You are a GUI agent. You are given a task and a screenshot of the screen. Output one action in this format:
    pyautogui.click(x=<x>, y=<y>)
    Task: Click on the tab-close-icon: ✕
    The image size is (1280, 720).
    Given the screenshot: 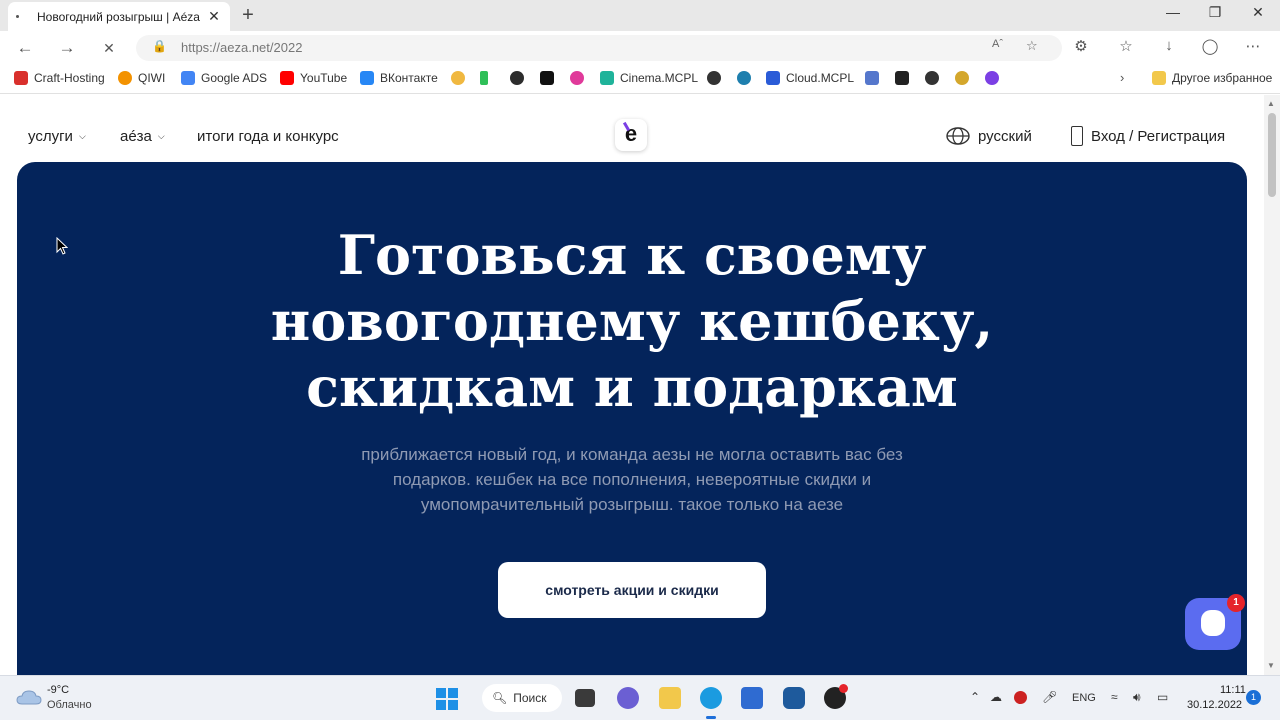 What is the action you would take?
    pyautogui.click(x=214, y=16)
    